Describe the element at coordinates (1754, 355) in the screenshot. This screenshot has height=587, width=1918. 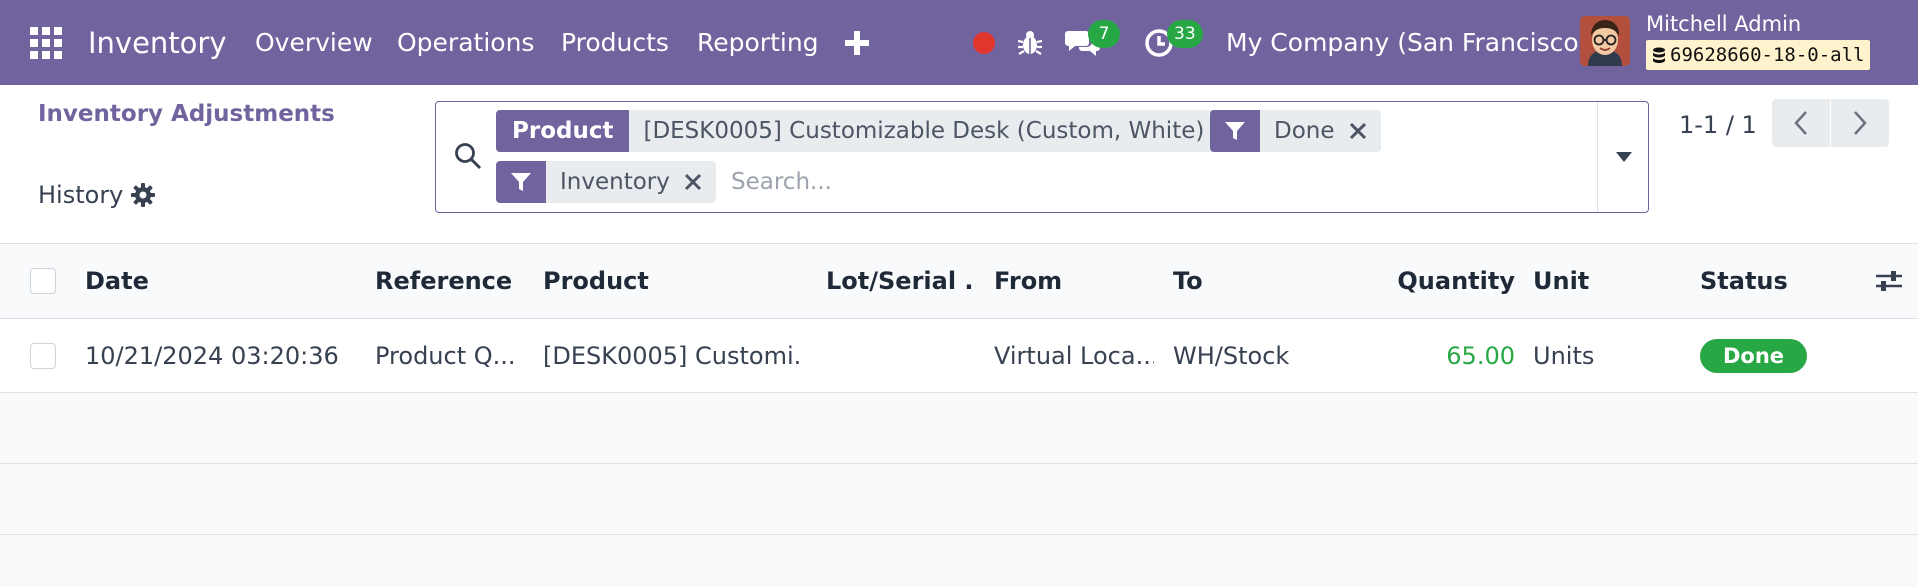
I see `status-badge: Done` at that location.